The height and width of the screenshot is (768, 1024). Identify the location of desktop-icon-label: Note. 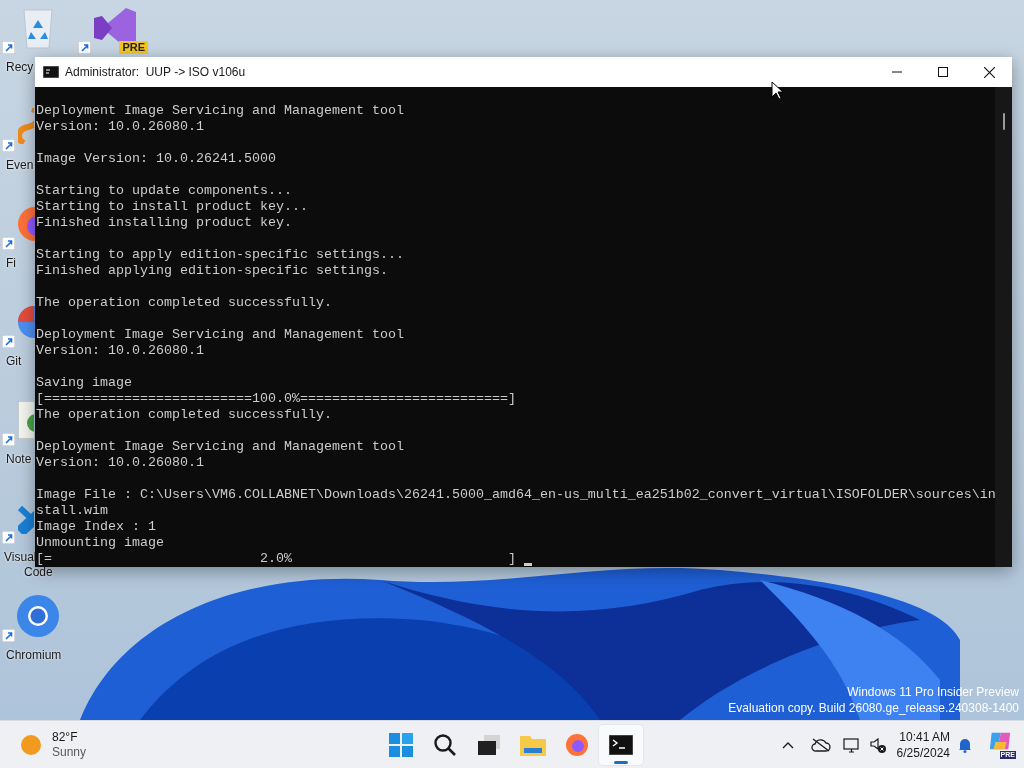
(19, 459).